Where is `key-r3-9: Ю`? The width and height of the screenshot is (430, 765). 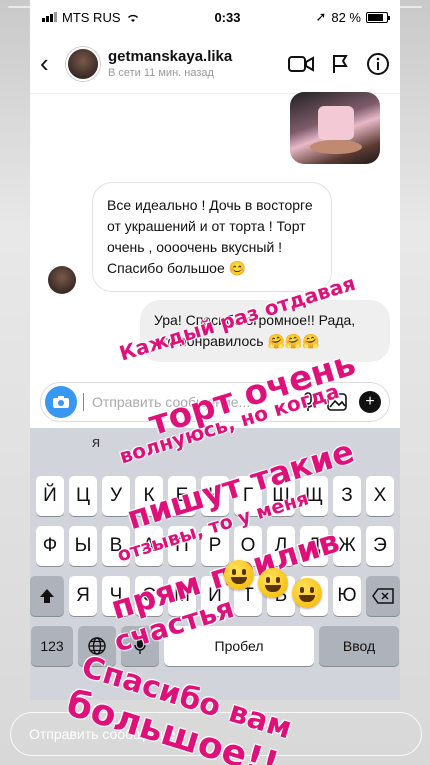 key-r3-9: Ю is located at coordinates (347, 596).